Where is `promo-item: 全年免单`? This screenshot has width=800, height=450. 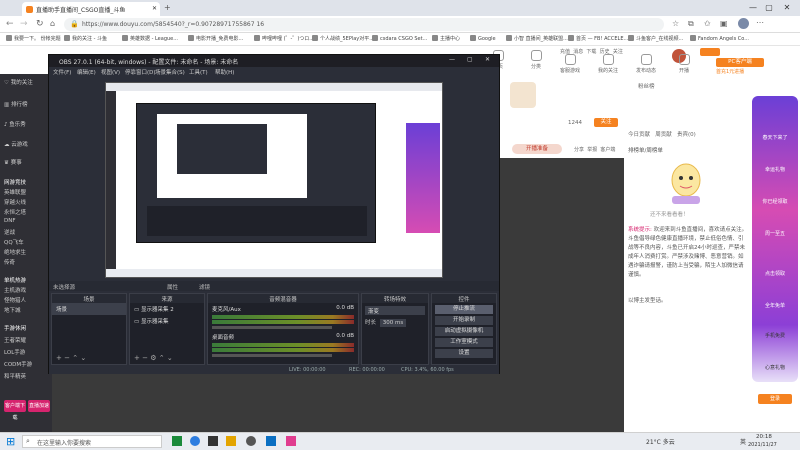
promo-item: 全年免单 is located at coordinates (775, 305).